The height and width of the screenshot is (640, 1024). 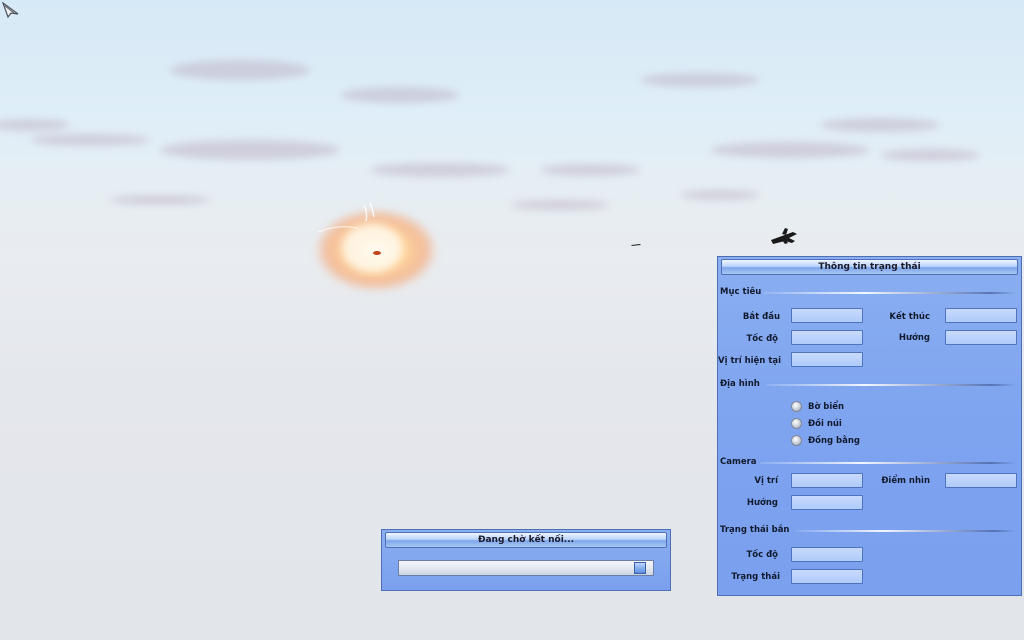 I want to click on fire-state-label: Trạng thái, so click(x=755, y=577).